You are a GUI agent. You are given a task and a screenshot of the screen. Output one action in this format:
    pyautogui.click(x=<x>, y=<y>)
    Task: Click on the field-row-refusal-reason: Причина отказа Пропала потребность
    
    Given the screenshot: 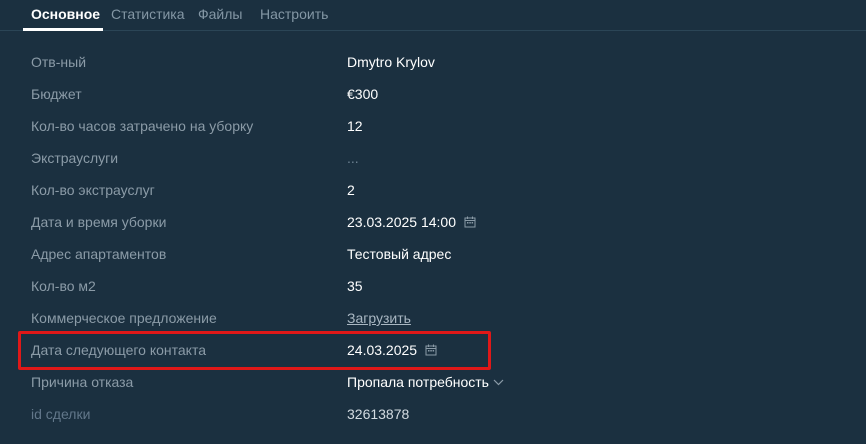 What is the action you would take?
    pyautogui.click(x=433, y=382)
    